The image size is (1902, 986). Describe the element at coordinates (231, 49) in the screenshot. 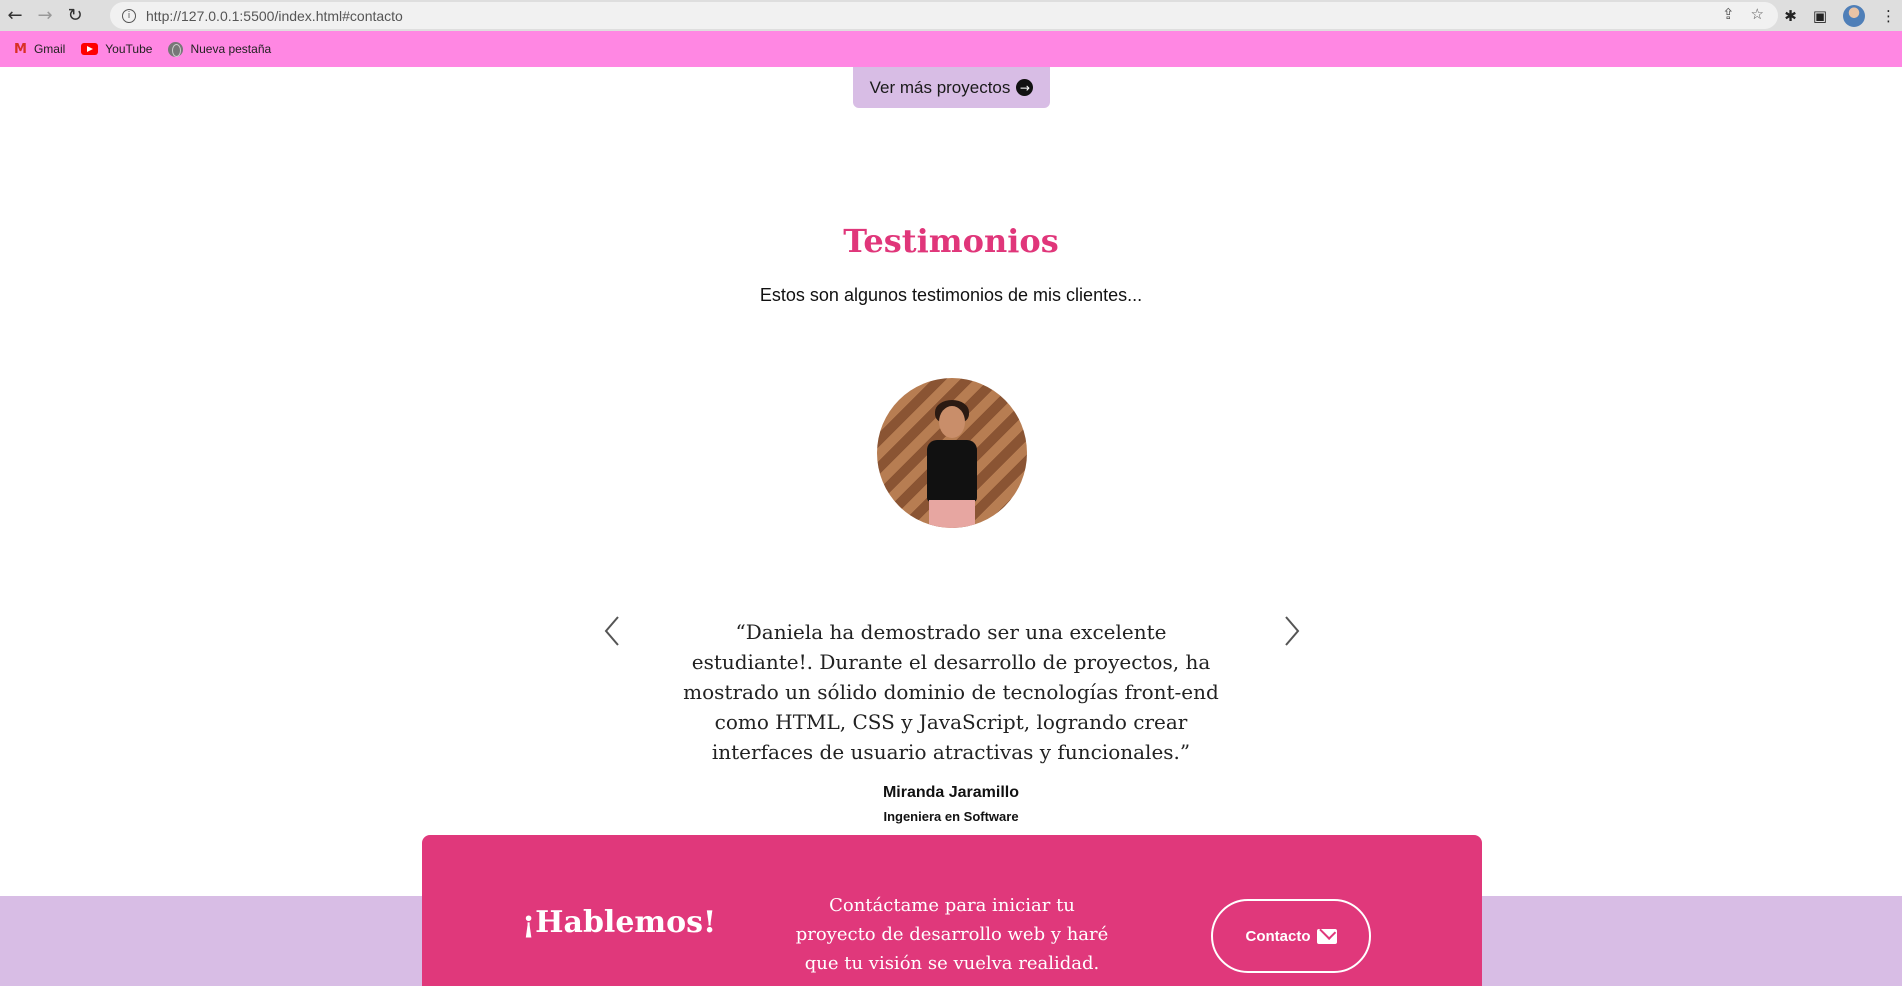

I see `bookmark-label: Nueva pestaña` at that location.